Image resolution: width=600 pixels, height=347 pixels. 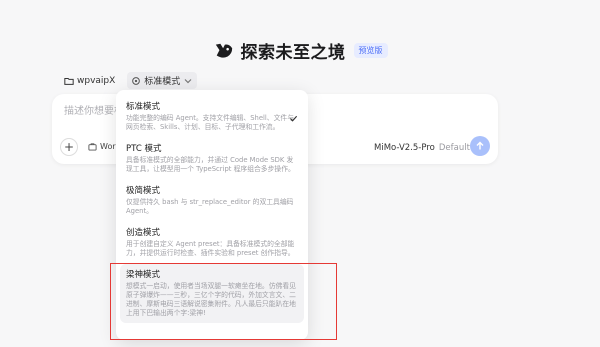 I want to click on check-icon, so click(x=293, y=118).